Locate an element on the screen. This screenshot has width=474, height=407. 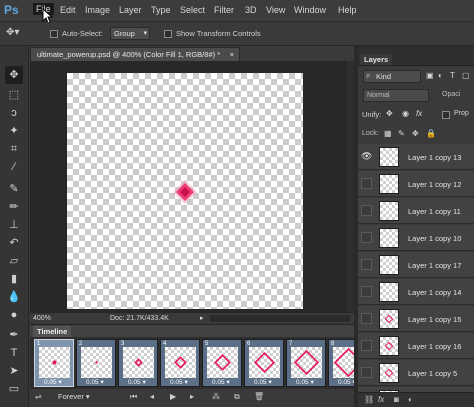
layer-row: Layer 1 copy 17 is located at coordinates (416, 265).